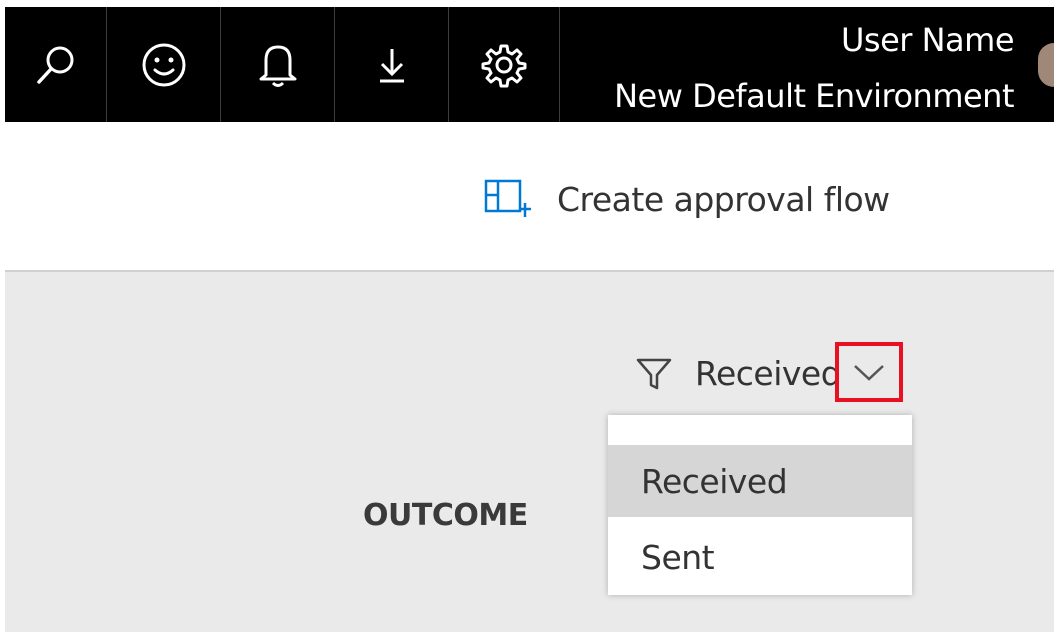  Describe the element at coordinates (559, 64) in the screenshot. I see `separator` at that location.